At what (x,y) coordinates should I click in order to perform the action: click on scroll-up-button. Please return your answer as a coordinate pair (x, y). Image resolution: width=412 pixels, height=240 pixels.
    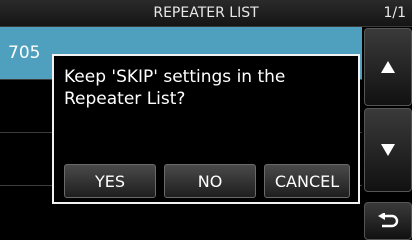
    Looking at the image, I should click on (388, 67).